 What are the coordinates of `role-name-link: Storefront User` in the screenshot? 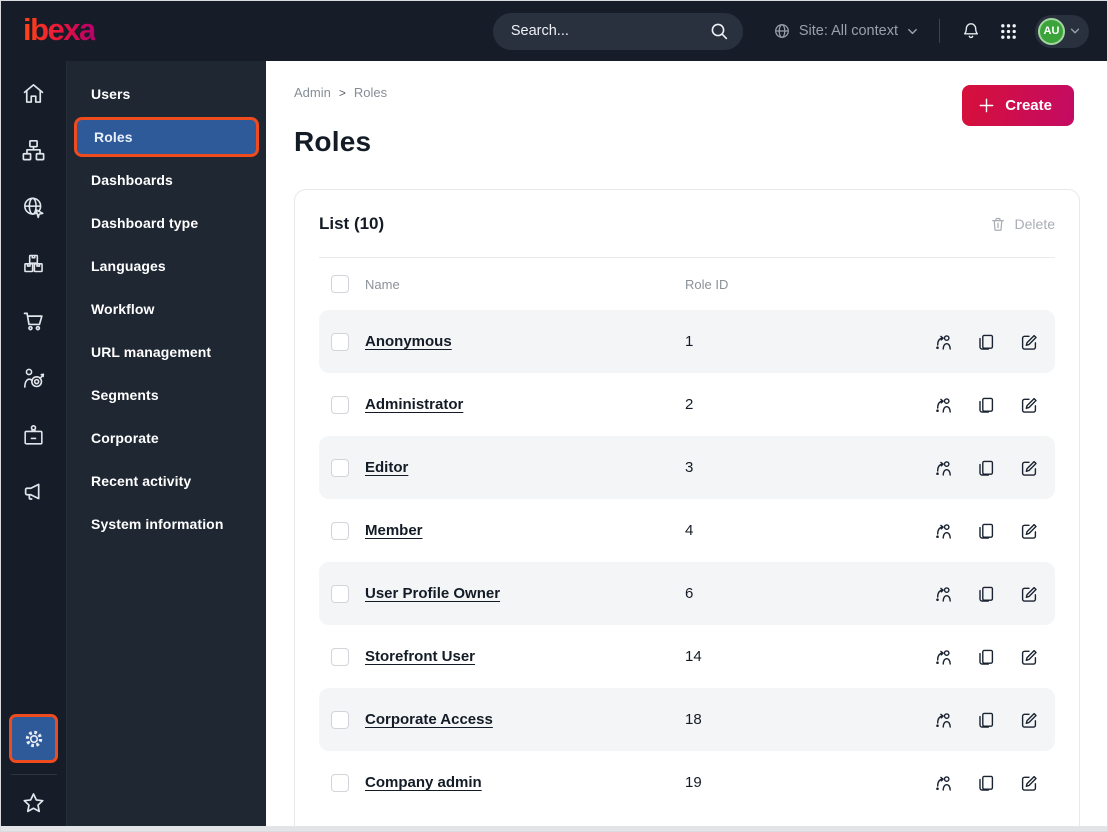 It's located at (420, 656).